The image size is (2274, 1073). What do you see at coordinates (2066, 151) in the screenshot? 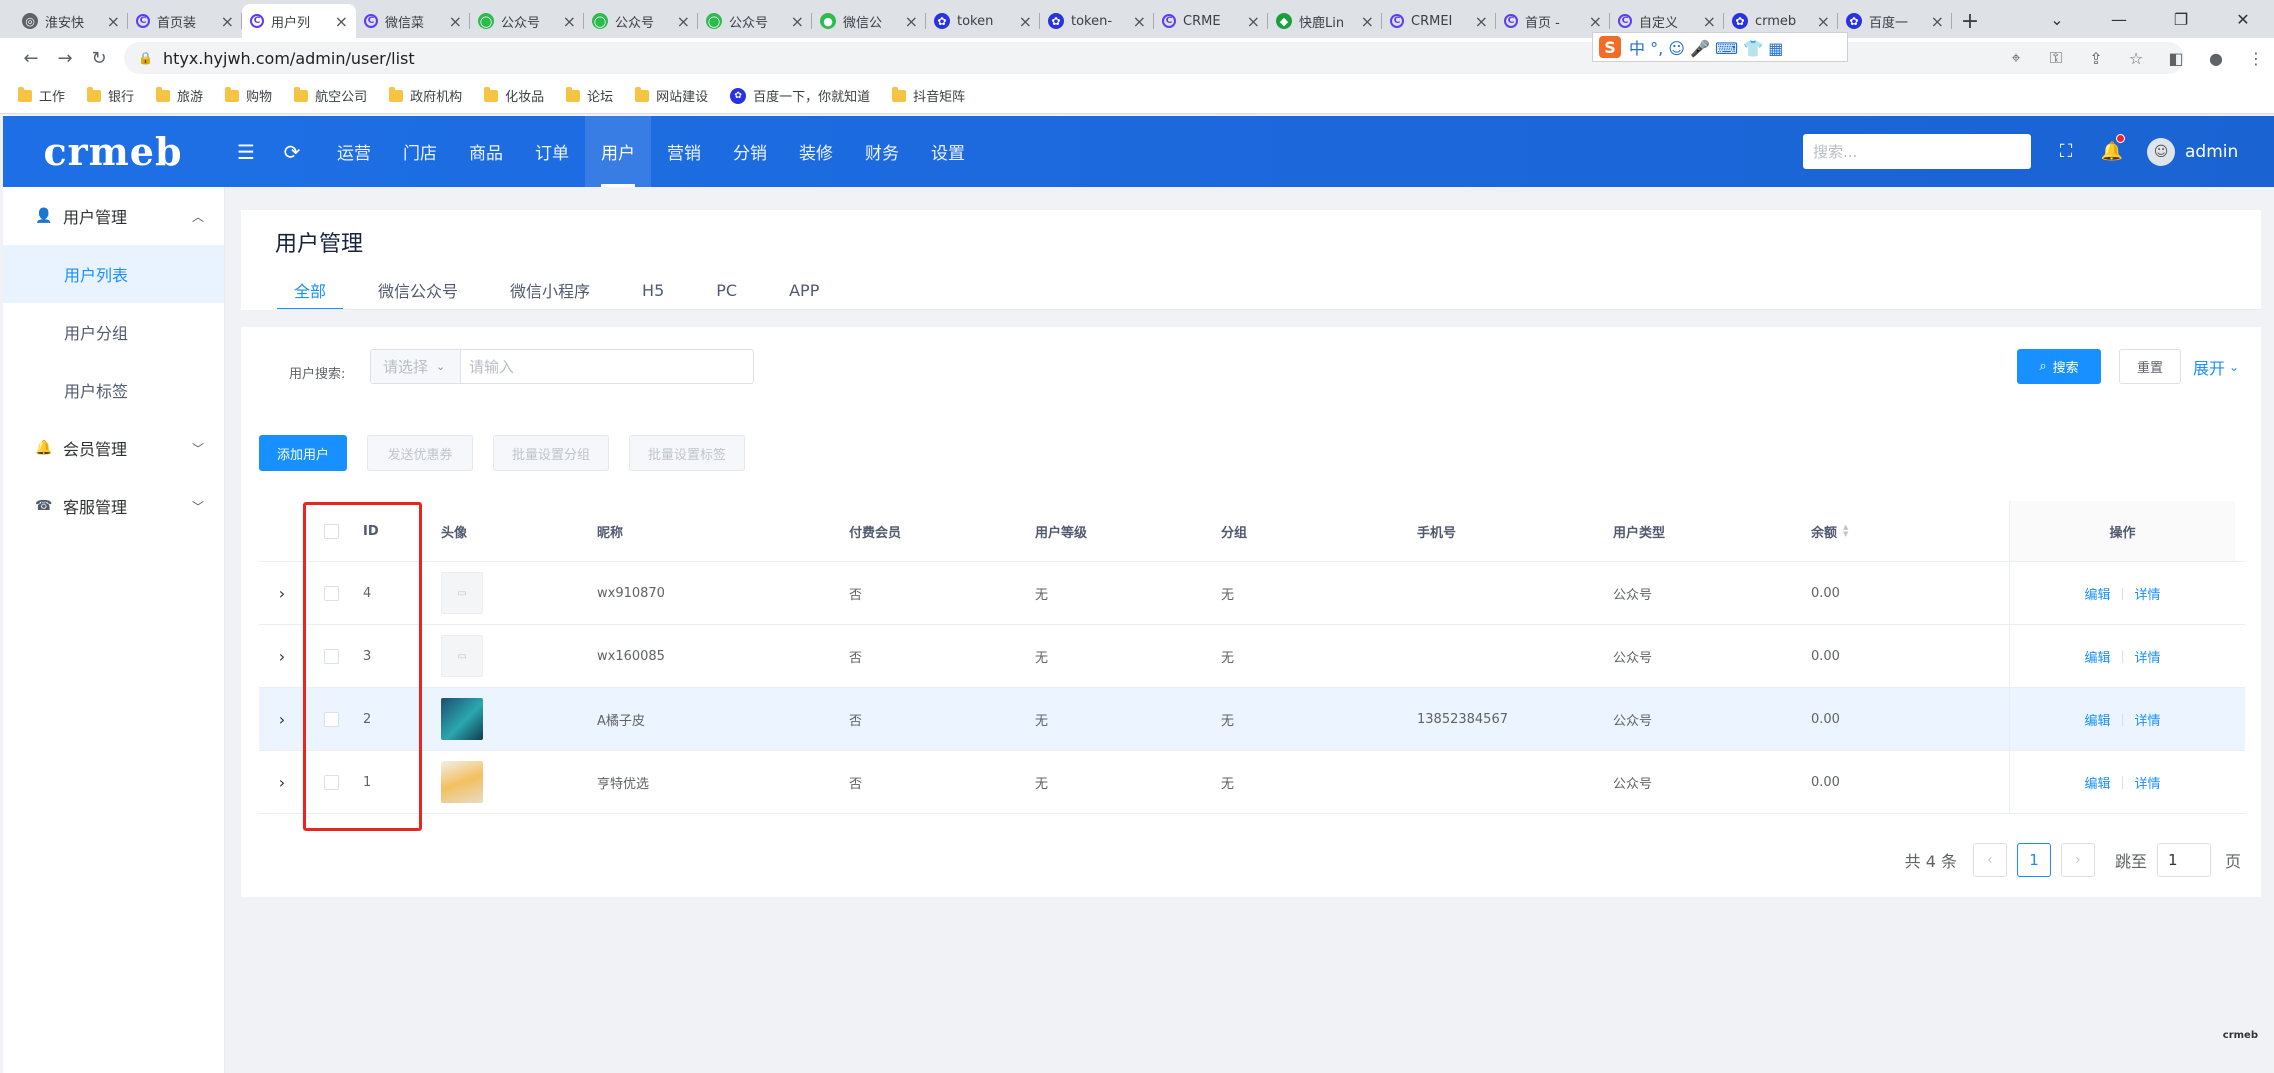
I see `fullscreen-icon: ⛶` at bounding box center [2066, 151].